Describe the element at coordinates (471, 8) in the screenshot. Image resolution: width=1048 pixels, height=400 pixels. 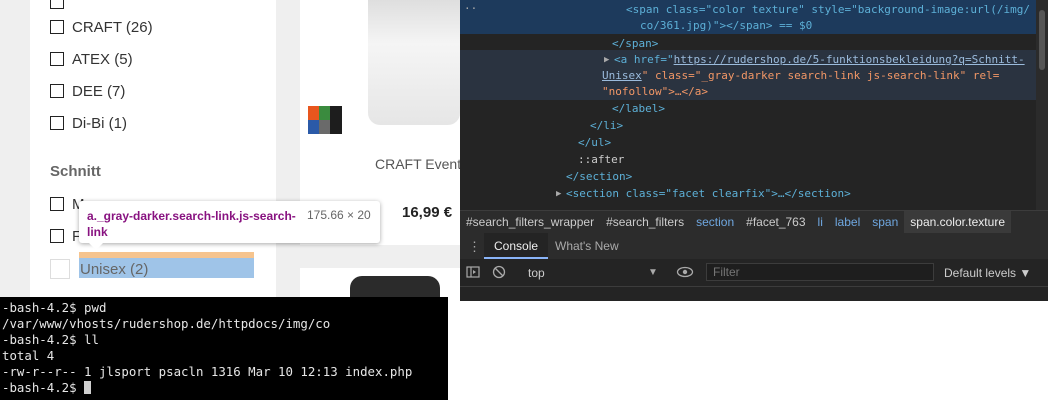
I see `ellipsis-icon: ··` at that location.